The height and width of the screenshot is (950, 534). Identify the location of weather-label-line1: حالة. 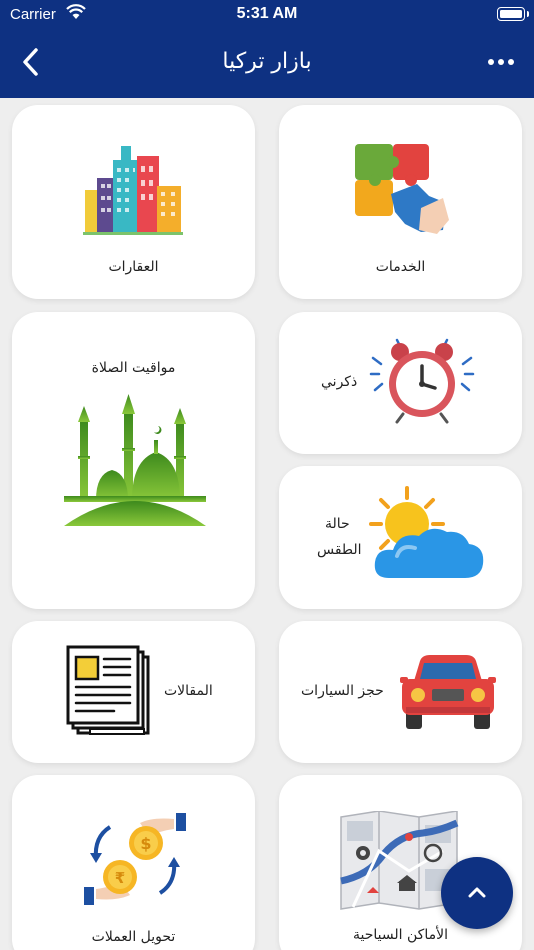
(337, 524).